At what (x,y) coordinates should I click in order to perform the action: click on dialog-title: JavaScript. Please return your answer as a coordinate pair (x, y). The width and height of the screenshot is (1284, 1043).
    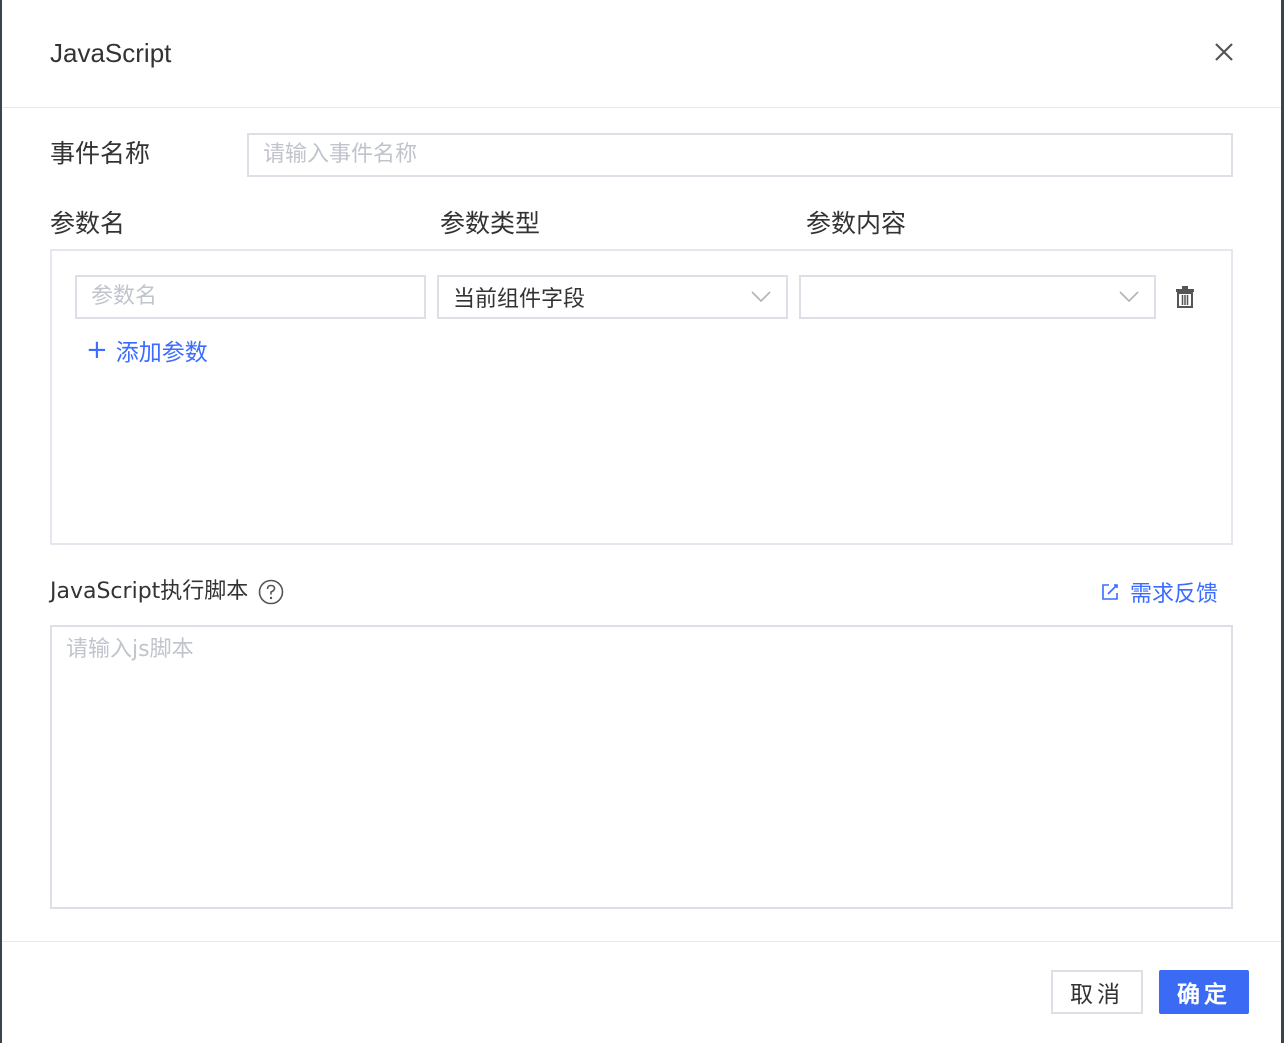
    Looking at the image, I should click on (111, 53).